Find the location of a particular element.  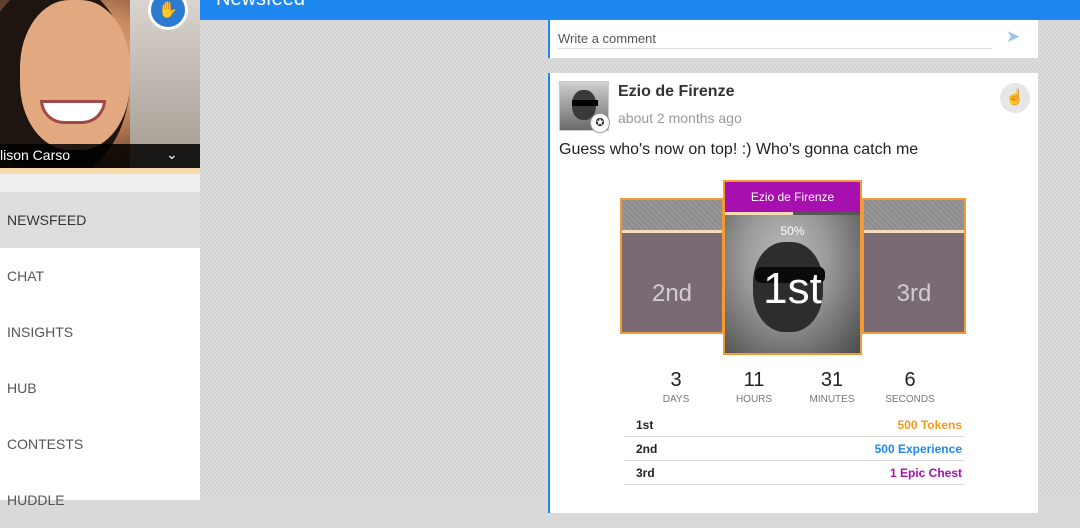

sidebar-item-contests: CONTESTS is located at coordinates (100, 444).